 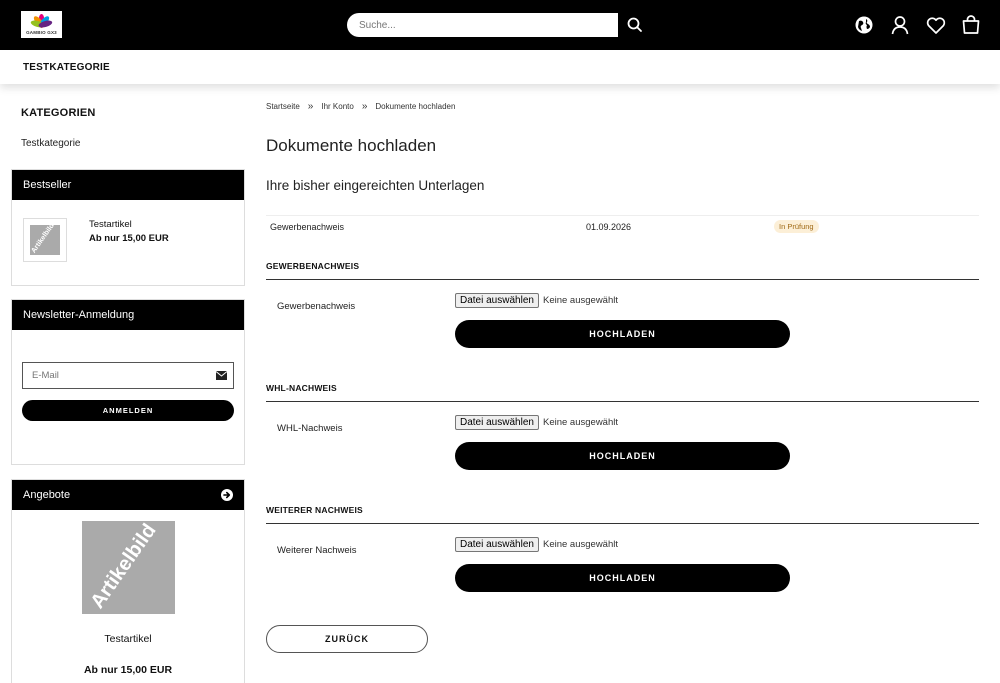 I want to click on product-image-label: Artikelbild, so click(x=43, y=240).